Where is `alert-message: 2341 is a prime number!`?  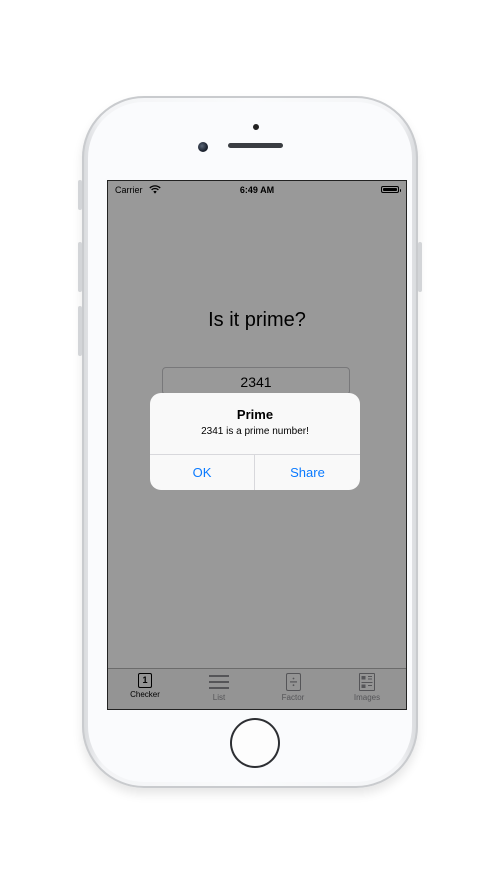 alert-message: 2341 is a prime number! is located at coordinates (255, 431).